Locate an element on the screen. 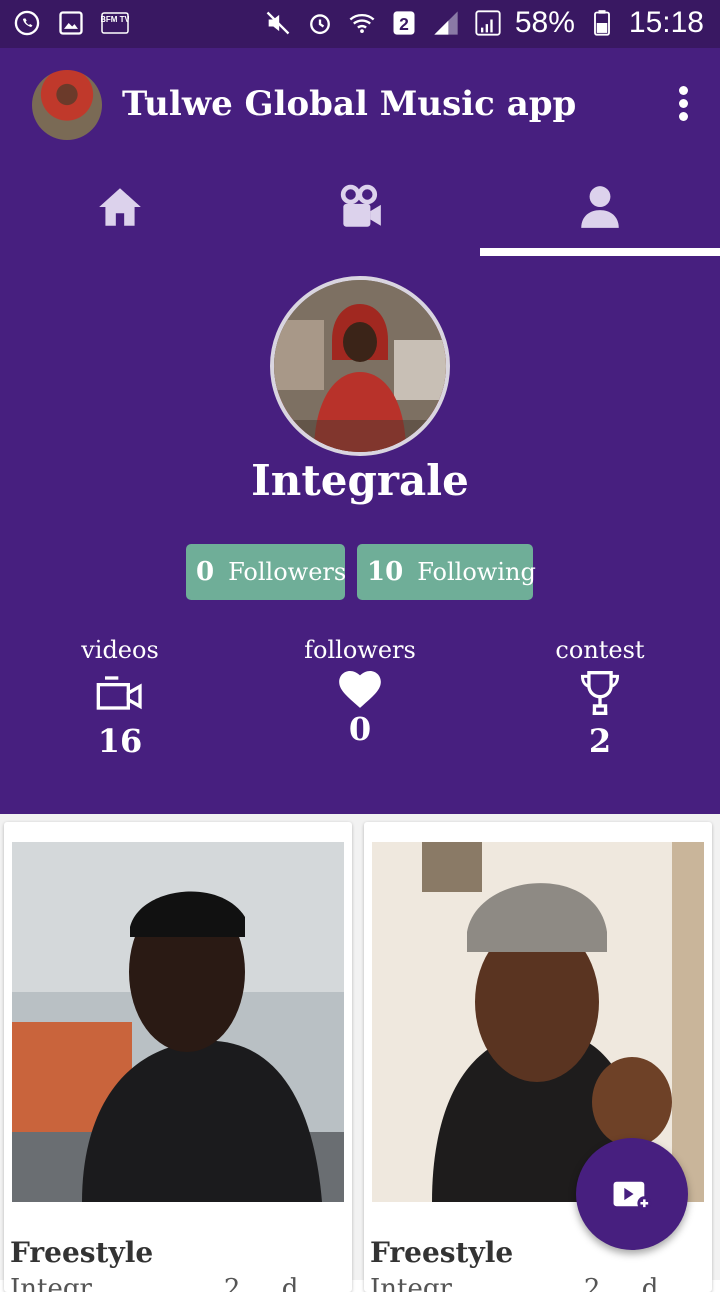  app-title: Tulwe Global Music app is located at coordinates (349, 104).